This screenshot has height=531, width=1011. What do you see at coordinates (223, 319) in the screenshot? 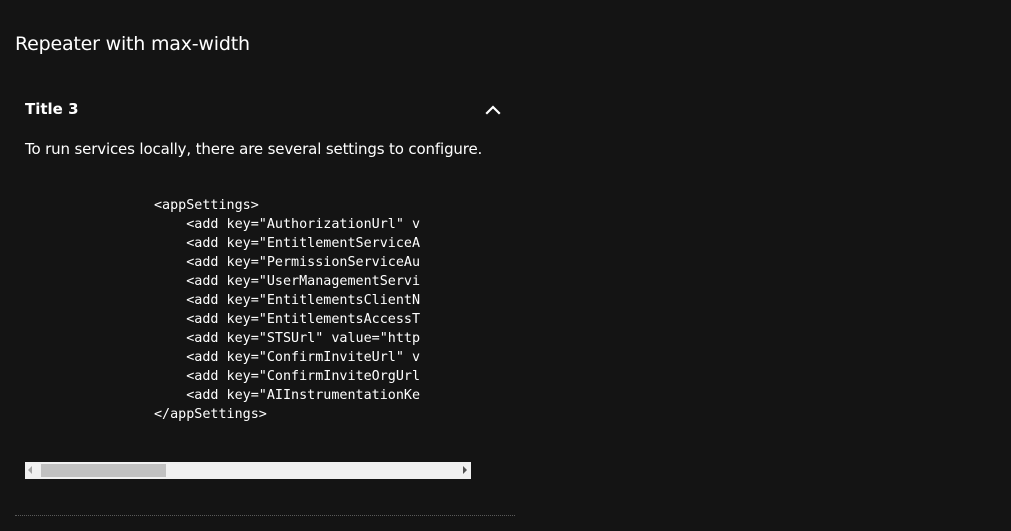
I see `code-line: <add key="EntitlementsAccessT` at bounding box center [223, 319].